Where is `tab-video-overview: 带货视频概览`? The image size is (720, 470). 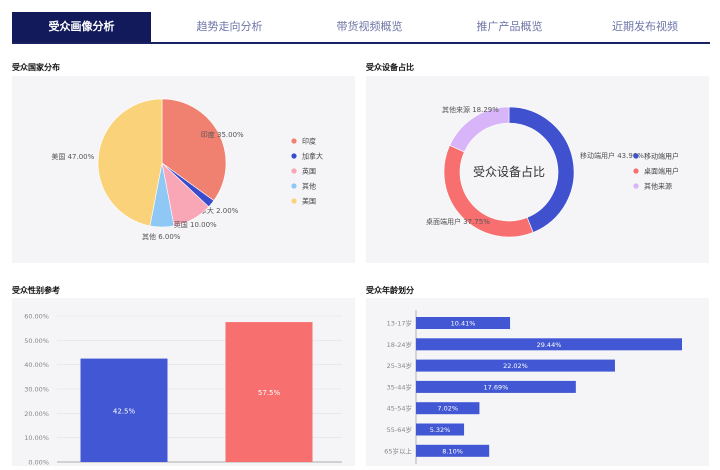
tab-video-overview: 带货视频概览 is located at coordinates (369, 27).